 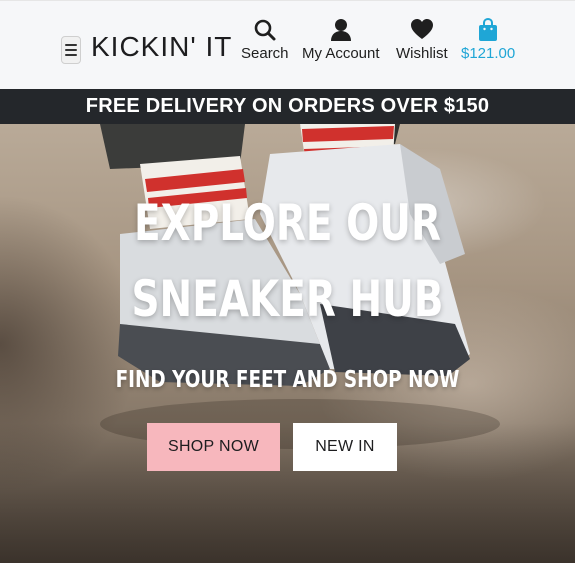 What do you see at coordinates (421, 29) in the screenshot?
I see `heart-icon` at bounding box center [421, 29].